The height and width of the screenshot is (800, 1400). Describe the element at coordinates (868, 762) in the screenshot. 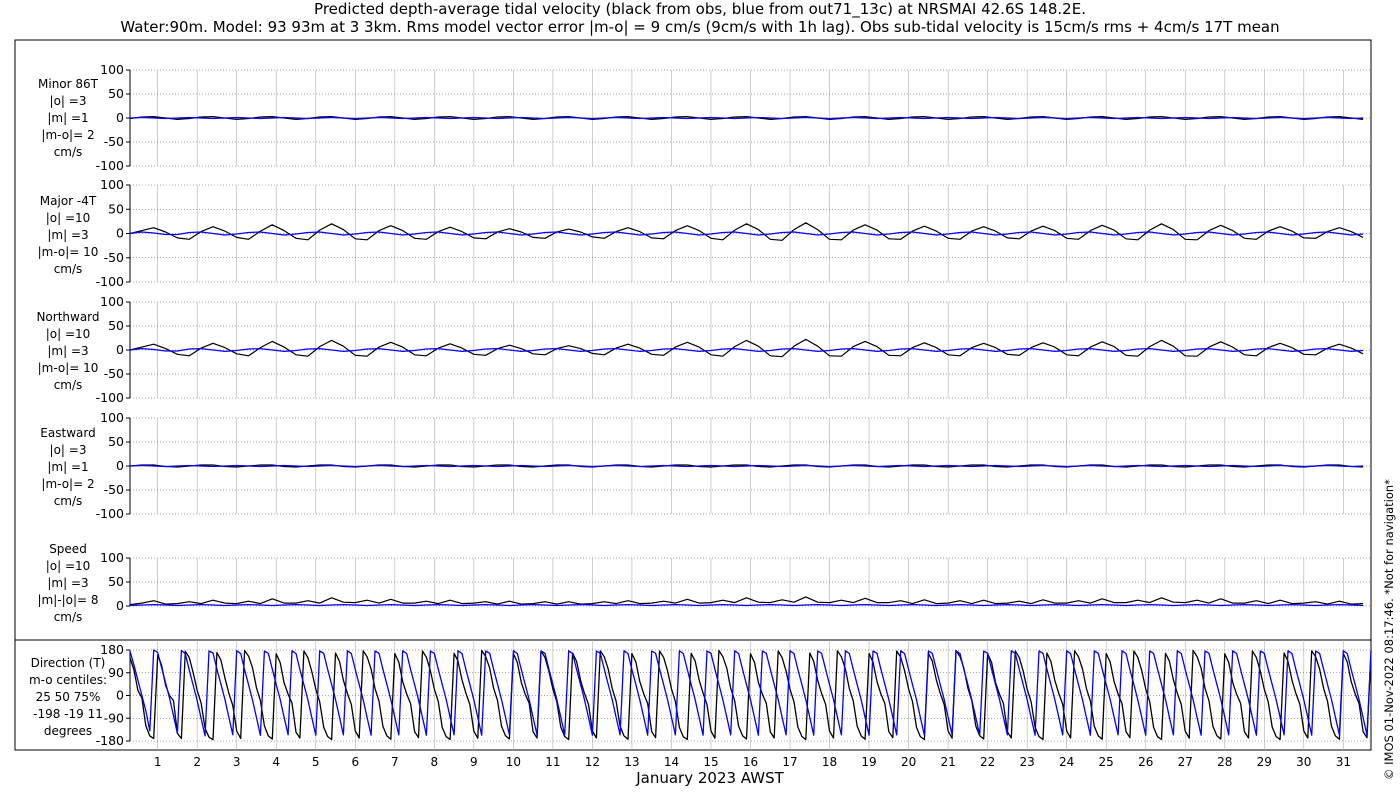

I see `x-tick-label: 19` at that location.